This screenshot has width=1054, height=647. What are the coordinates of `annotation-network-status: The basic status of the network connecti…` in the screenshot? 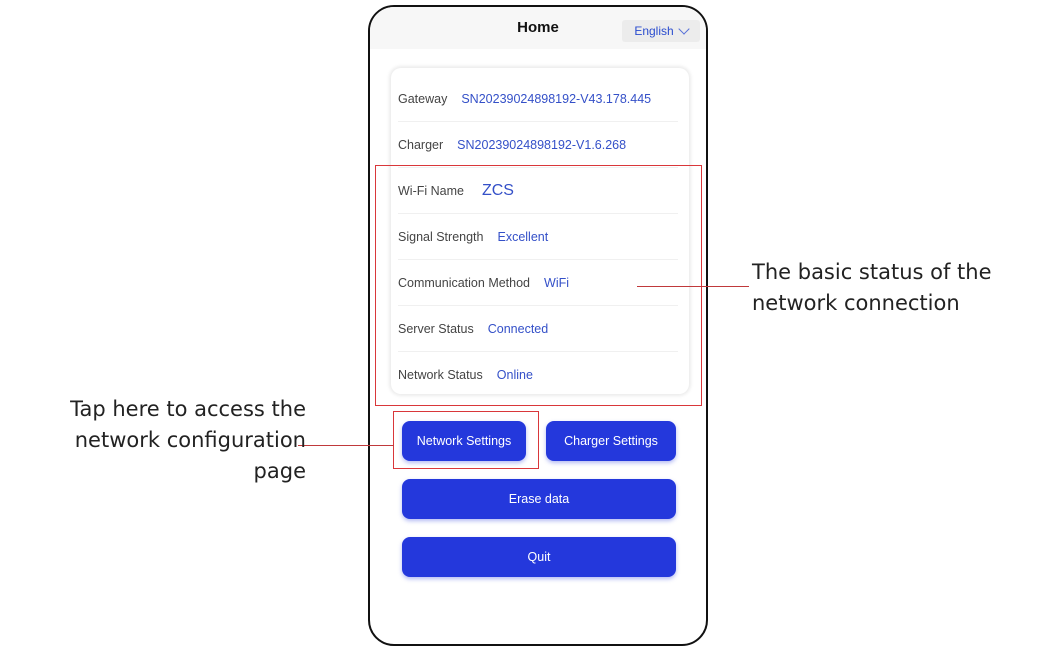 It's located at (872, 288).